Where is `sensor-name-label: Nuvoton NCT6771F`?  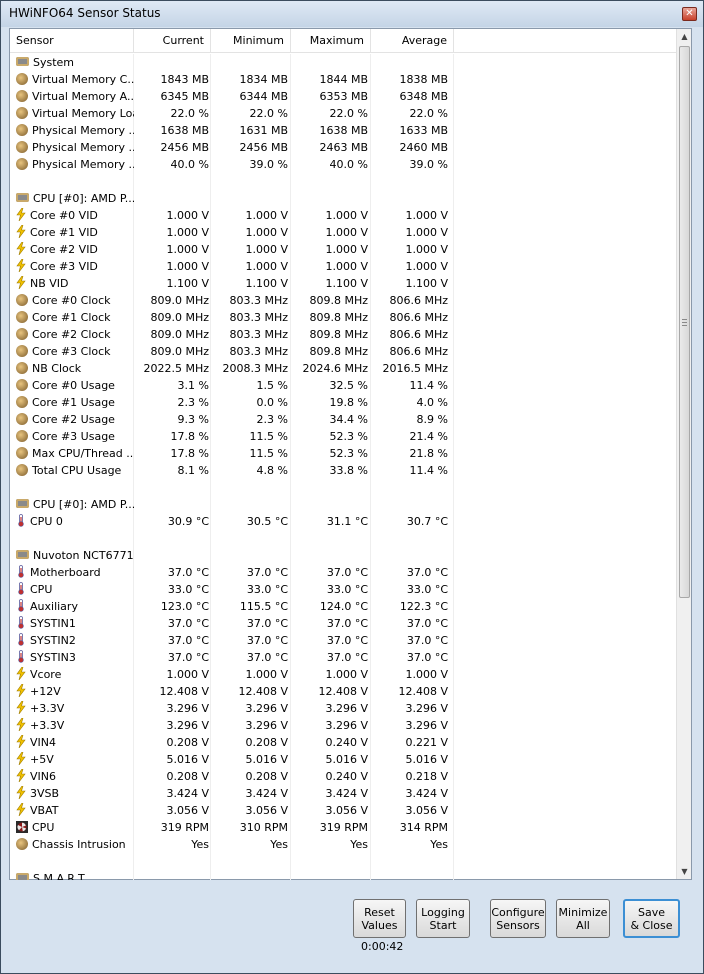 sensor-name-label: Nuvoton NCT6771F is located at coordinates (83, 555).